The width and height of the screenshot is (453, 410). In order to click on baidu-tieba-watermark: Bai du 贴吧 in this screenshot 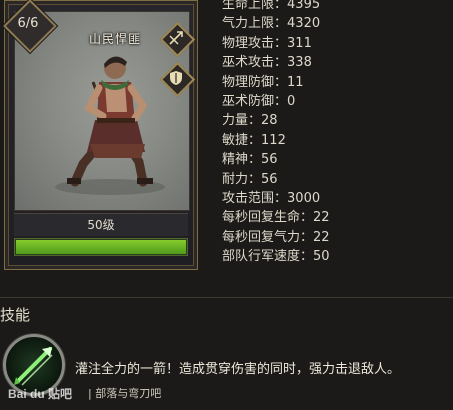, I will do `click(40, 394)`.